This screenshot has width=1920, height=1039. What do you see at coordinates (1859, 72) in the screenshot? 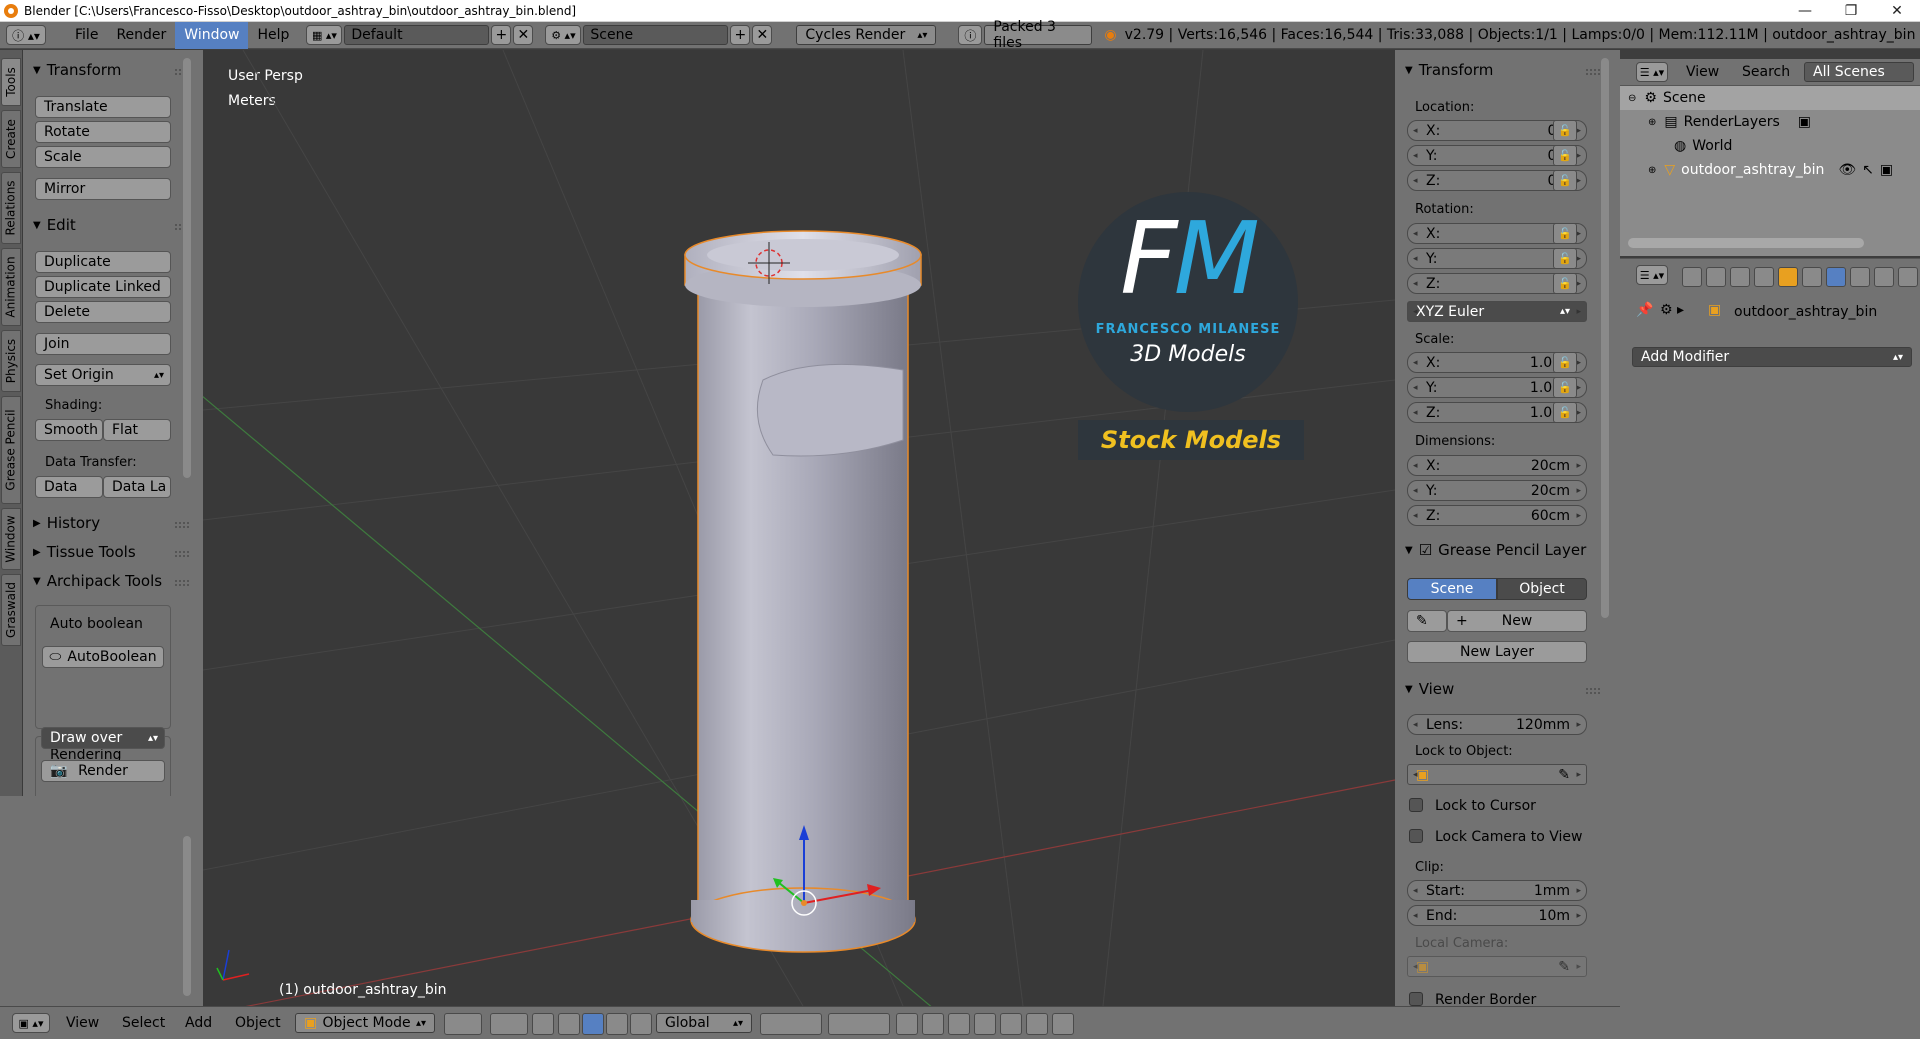
I see `outliner-filter-select: All Scenes` at bounding box center [1859, 72].